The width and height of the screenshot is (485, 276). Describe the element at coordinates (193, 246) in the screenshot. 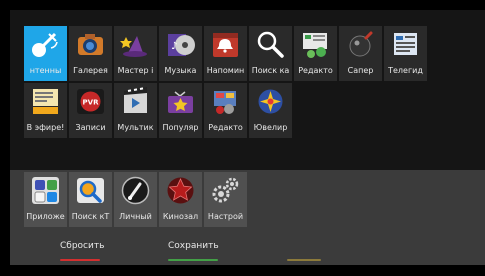

I see `save-label: Сохранить` at that location.